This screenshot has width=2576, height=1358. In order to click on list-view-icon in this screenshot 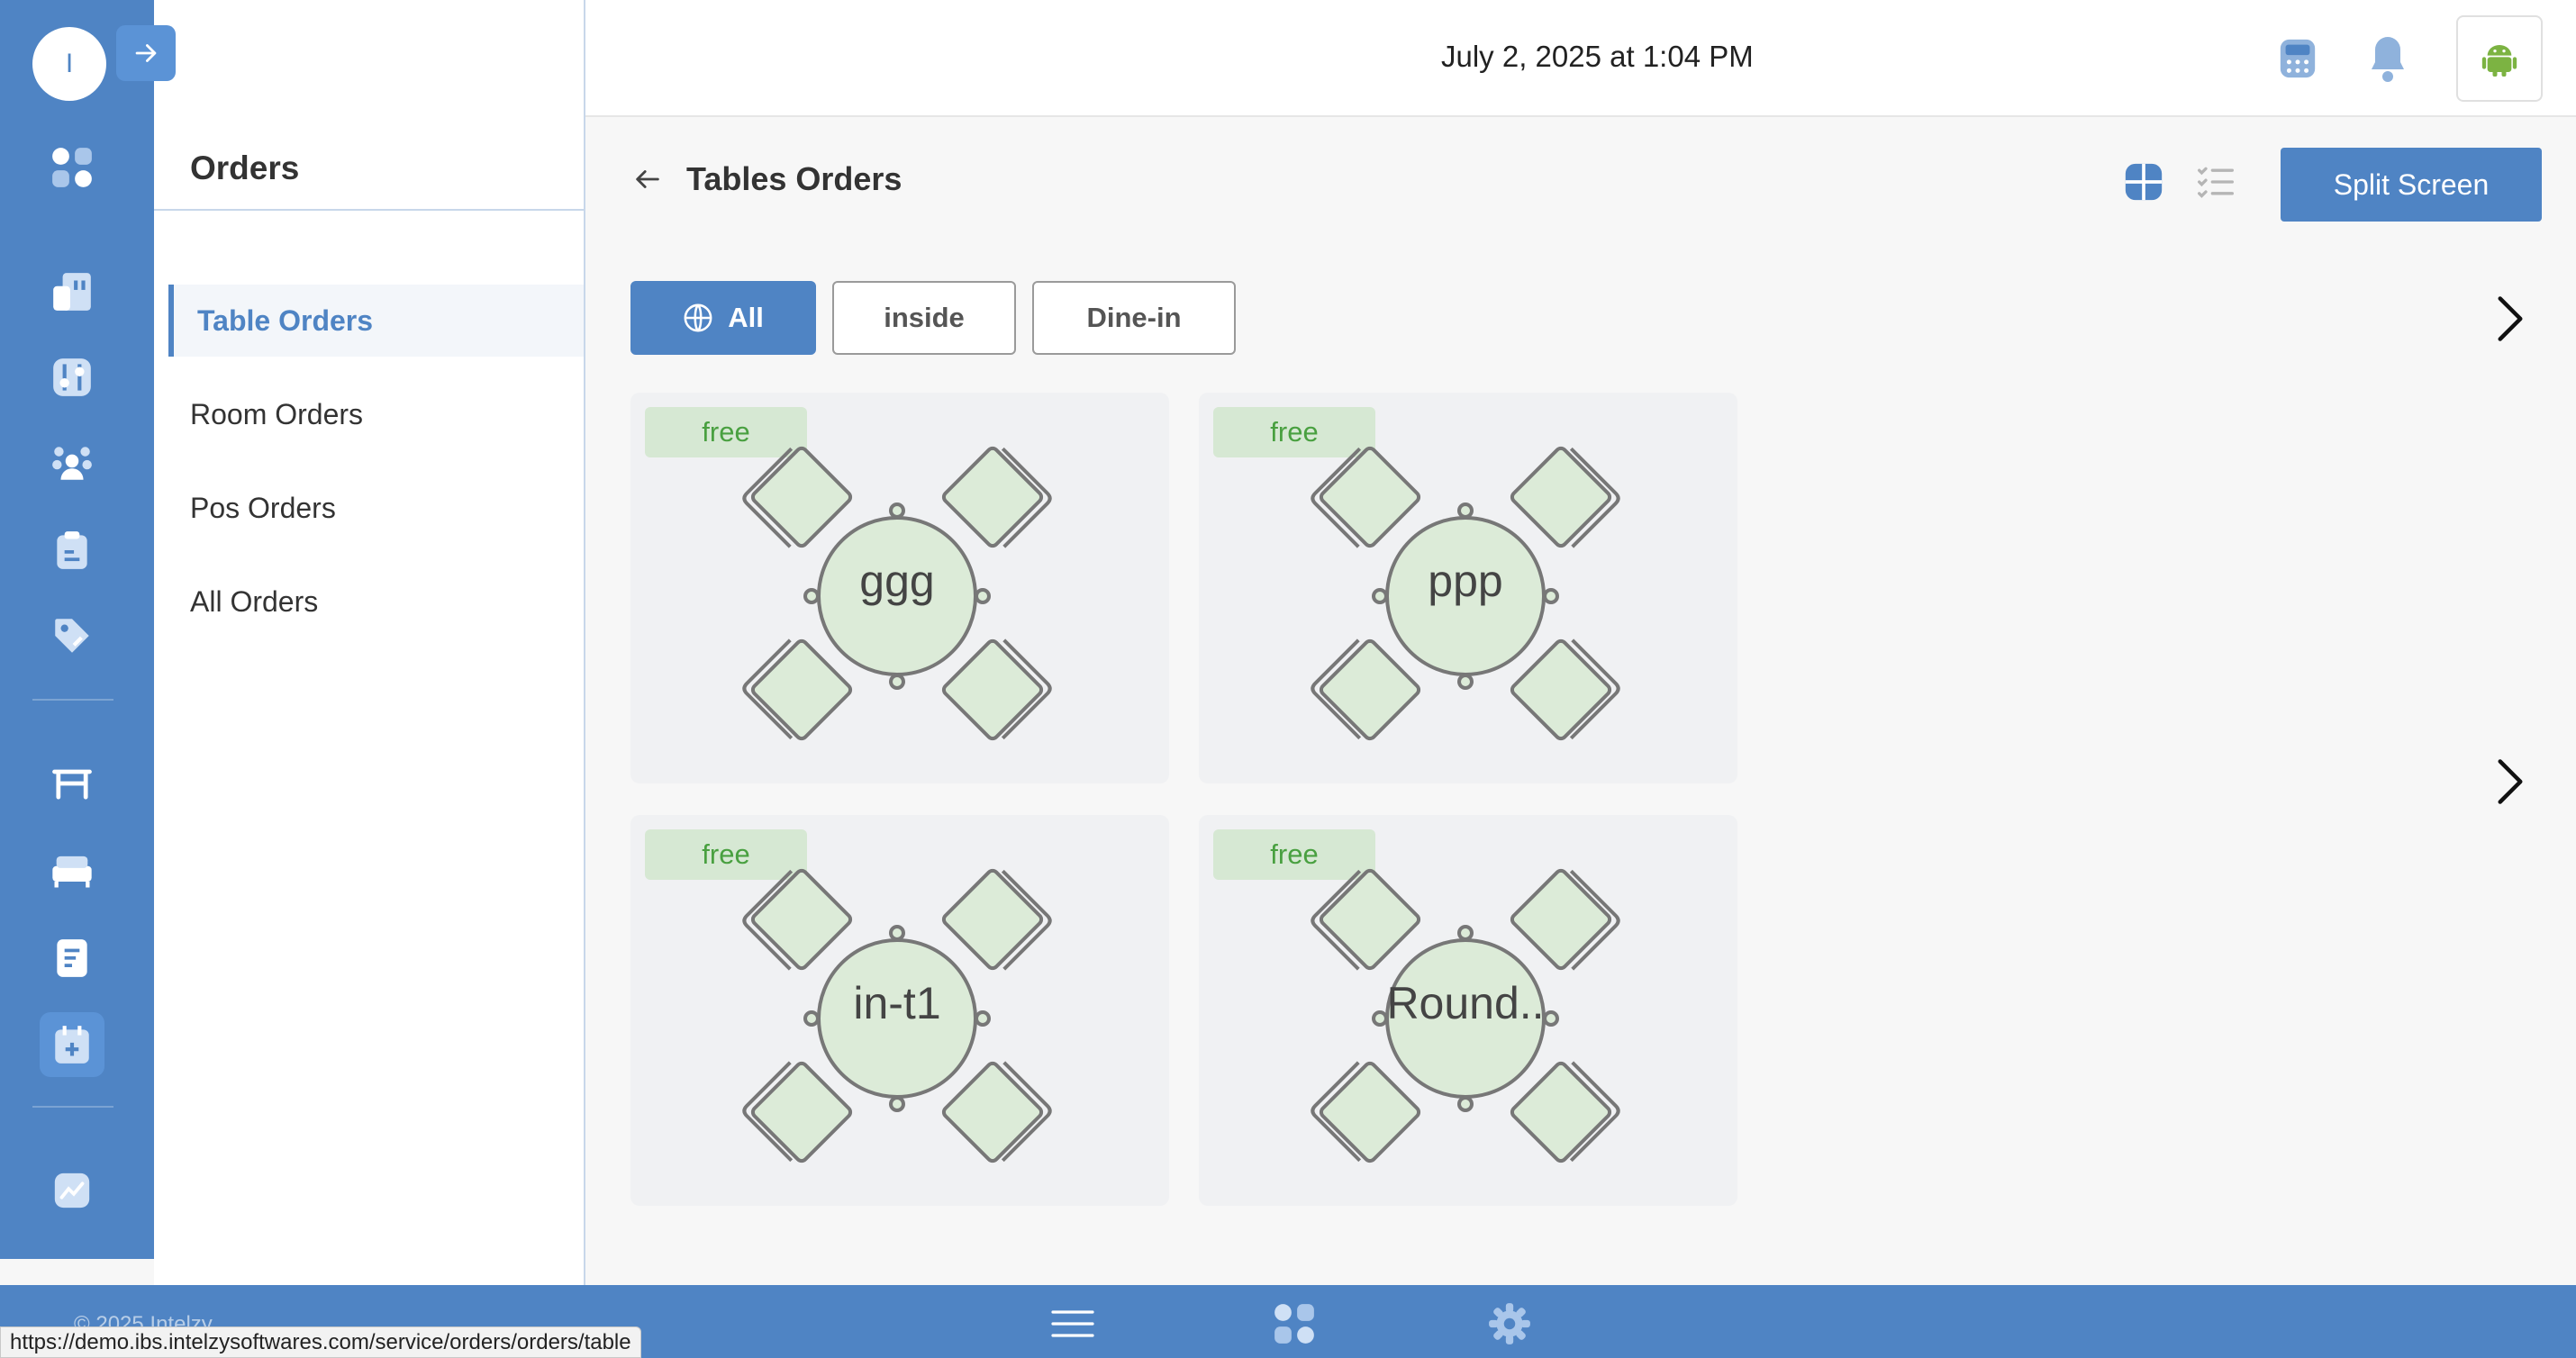, I will do `click(2215, 182)`.